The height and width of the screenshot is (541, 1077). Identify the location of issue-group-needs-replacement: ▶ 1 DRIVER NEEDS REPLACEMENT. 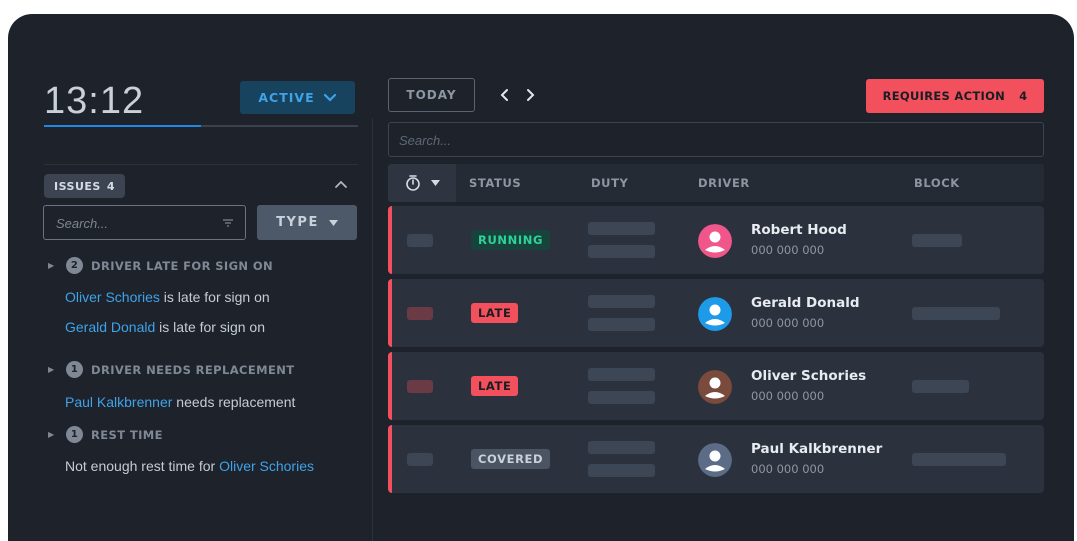
(171, 369).